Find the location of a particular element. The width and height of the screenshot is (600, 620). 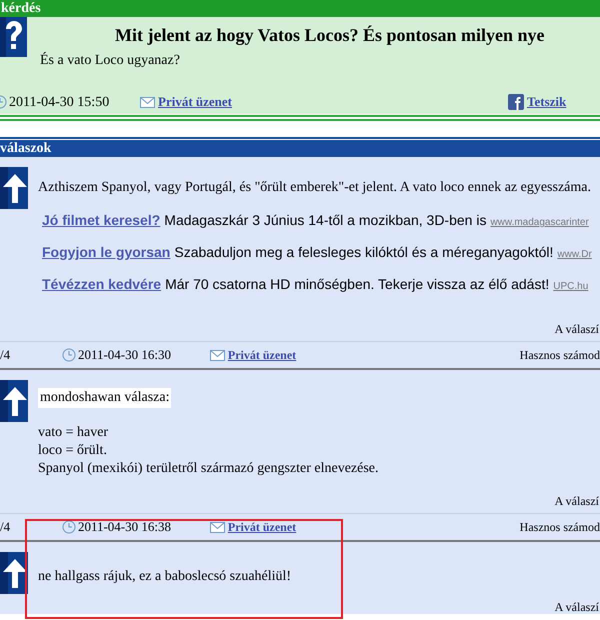

ad-link: Jó filmet keresel? is located at coordinates (101, 220).